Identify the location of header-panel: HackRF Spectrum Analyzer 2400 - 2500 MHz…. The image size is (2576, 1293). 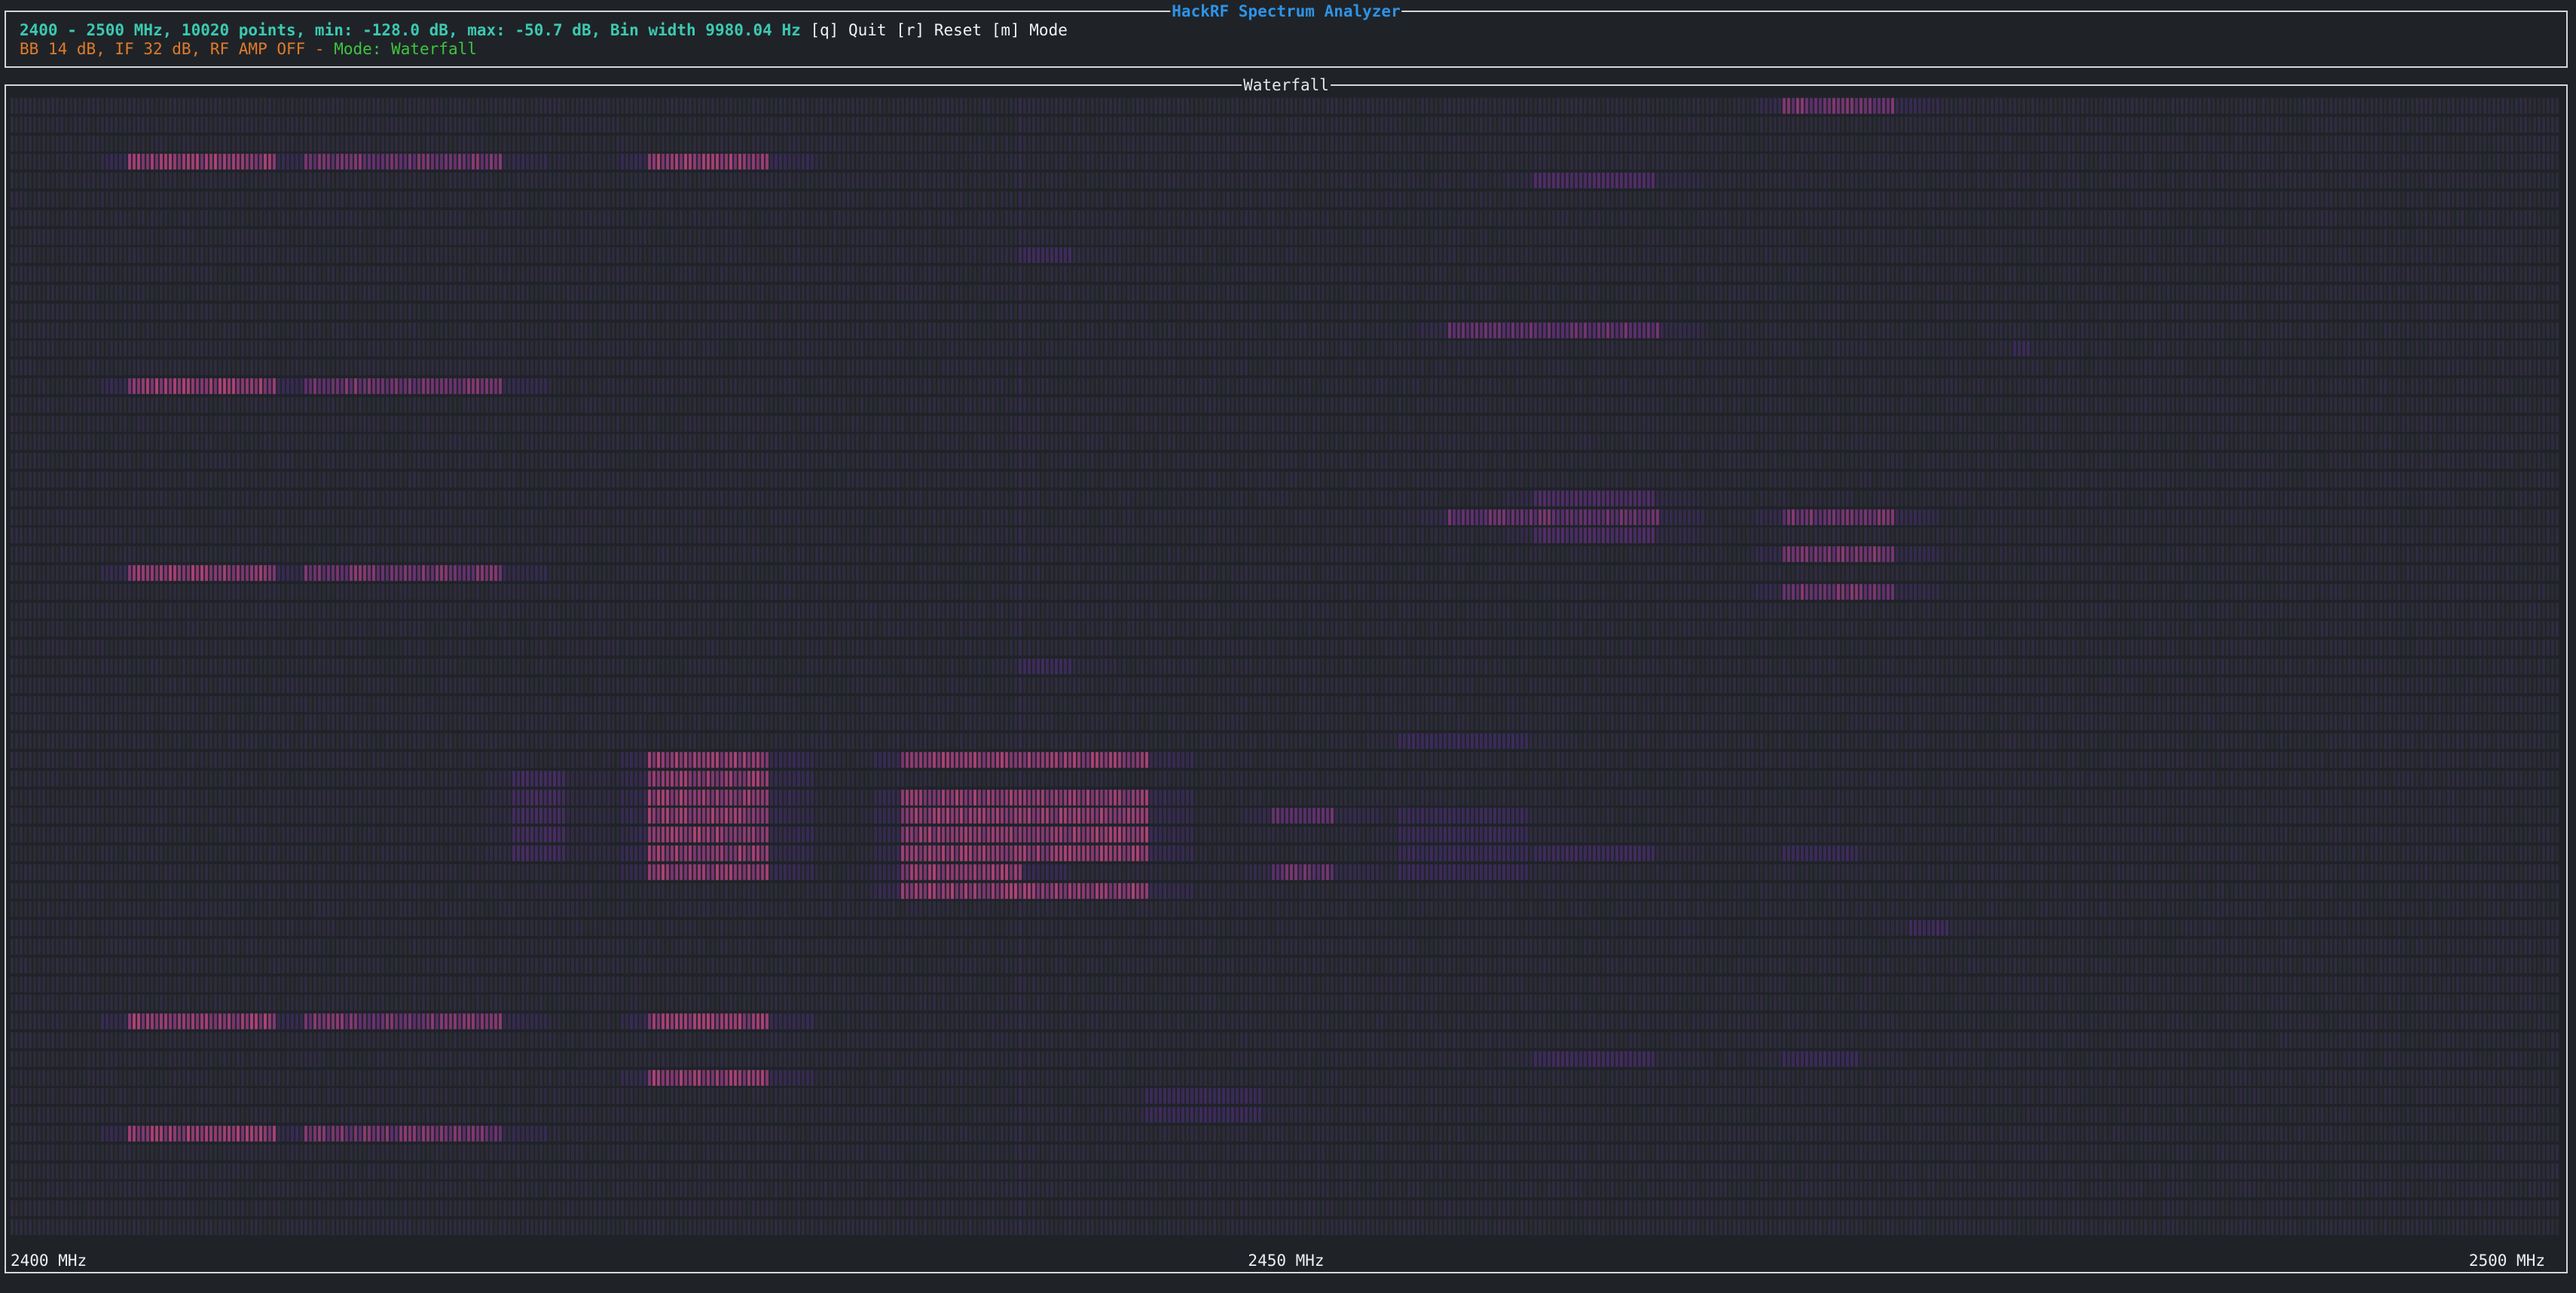
(1286, 35).